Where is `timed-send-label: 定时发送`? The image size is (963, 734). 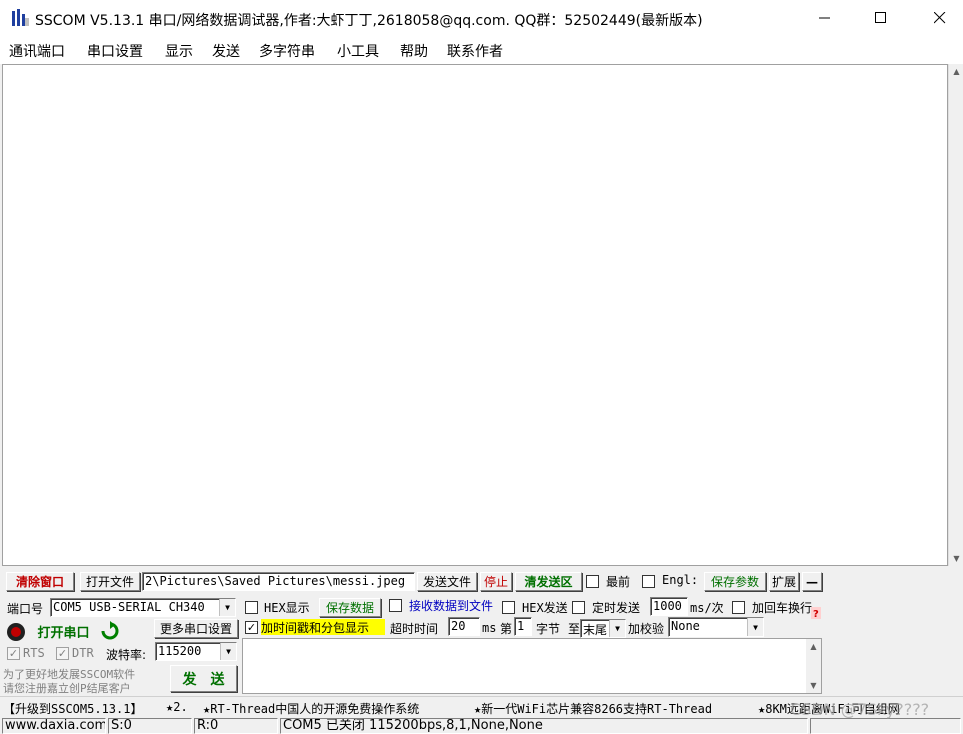 timed-send-label: 定时发送 is located at coordinates (616, 608).